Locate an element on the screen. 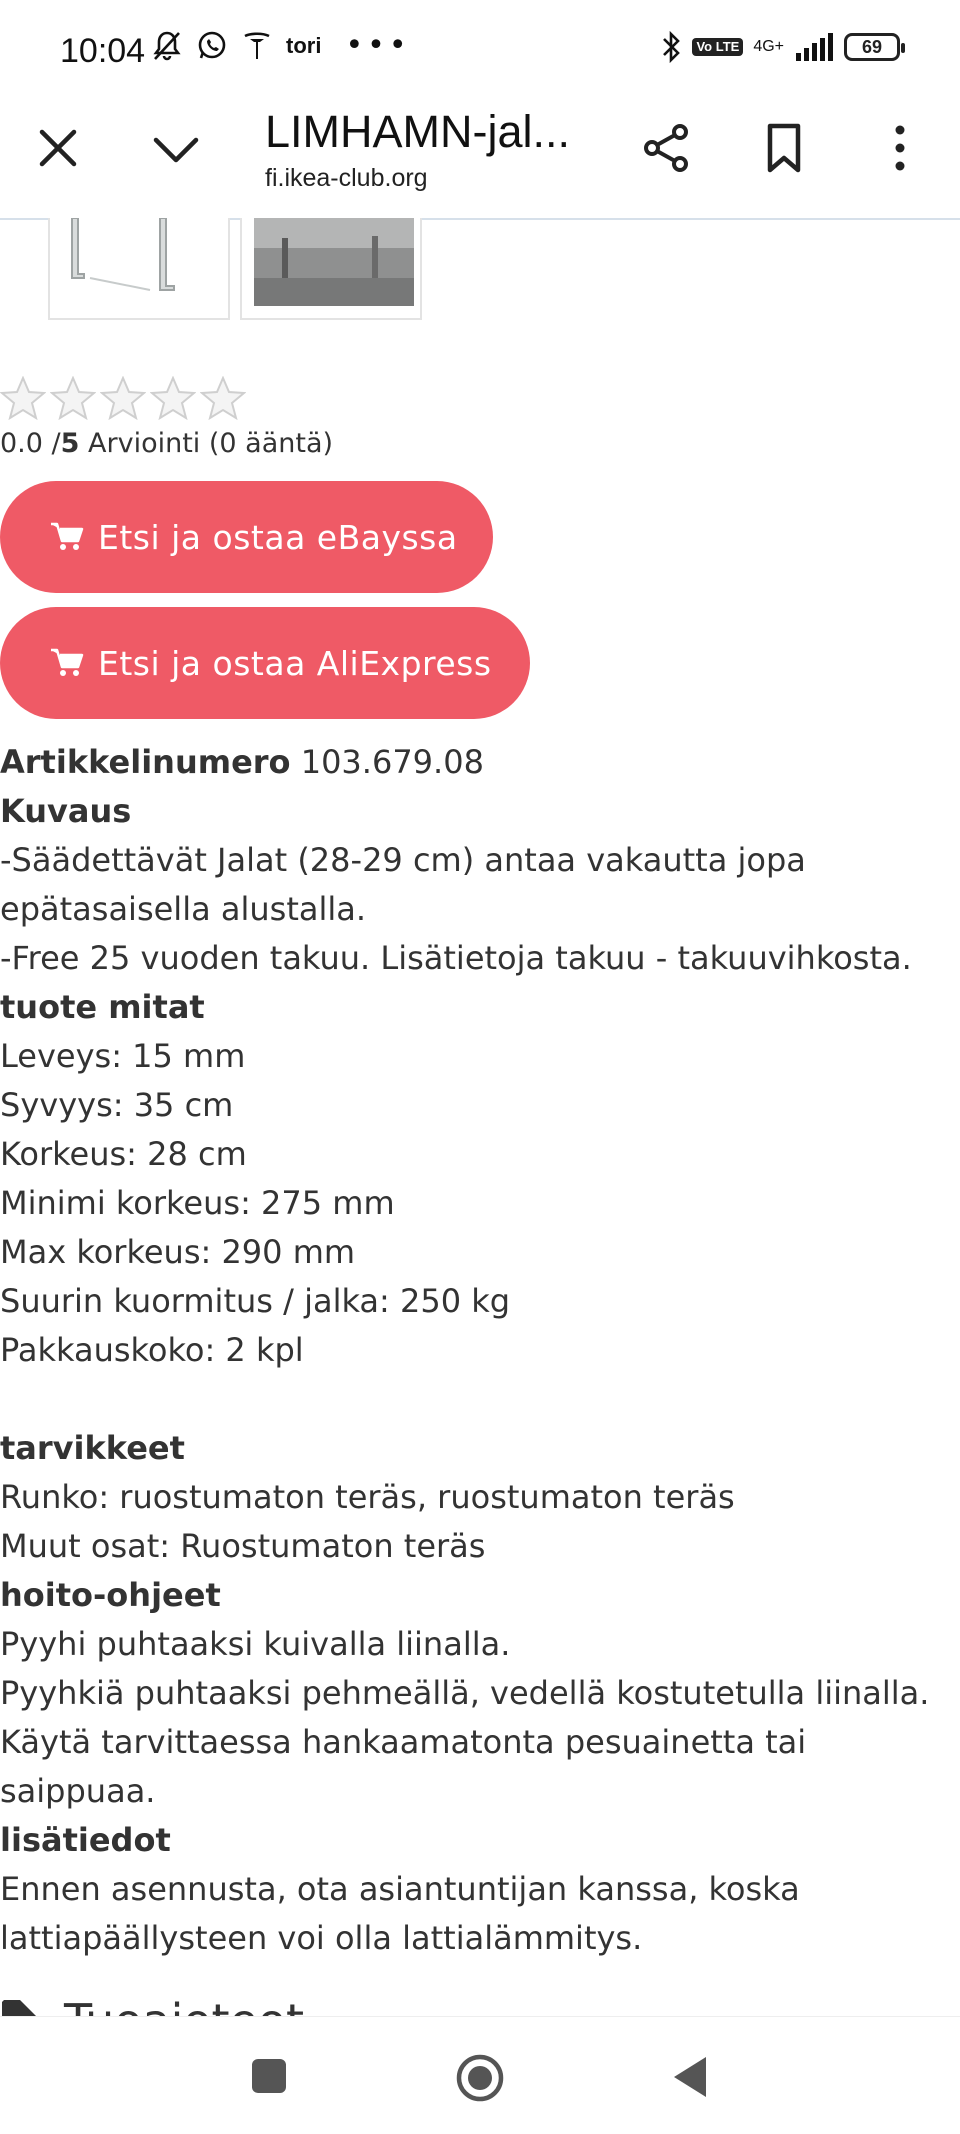  rating-summary: 0.0 /5 Arviointi (0 ääntä) is located at coordinates (167, 443).